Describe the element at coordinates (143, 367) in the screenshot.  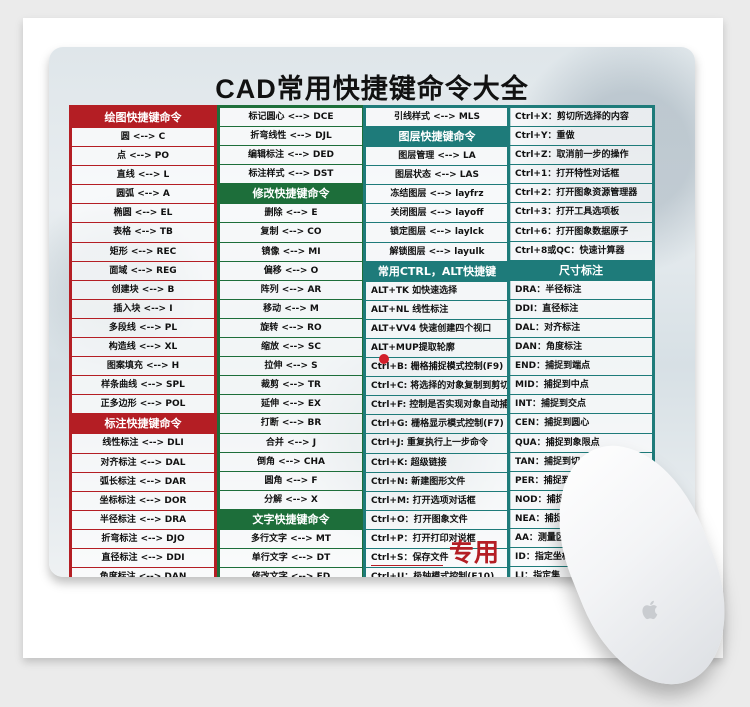
I see `shortcut-row: 图案填充 <--> H` at that location.